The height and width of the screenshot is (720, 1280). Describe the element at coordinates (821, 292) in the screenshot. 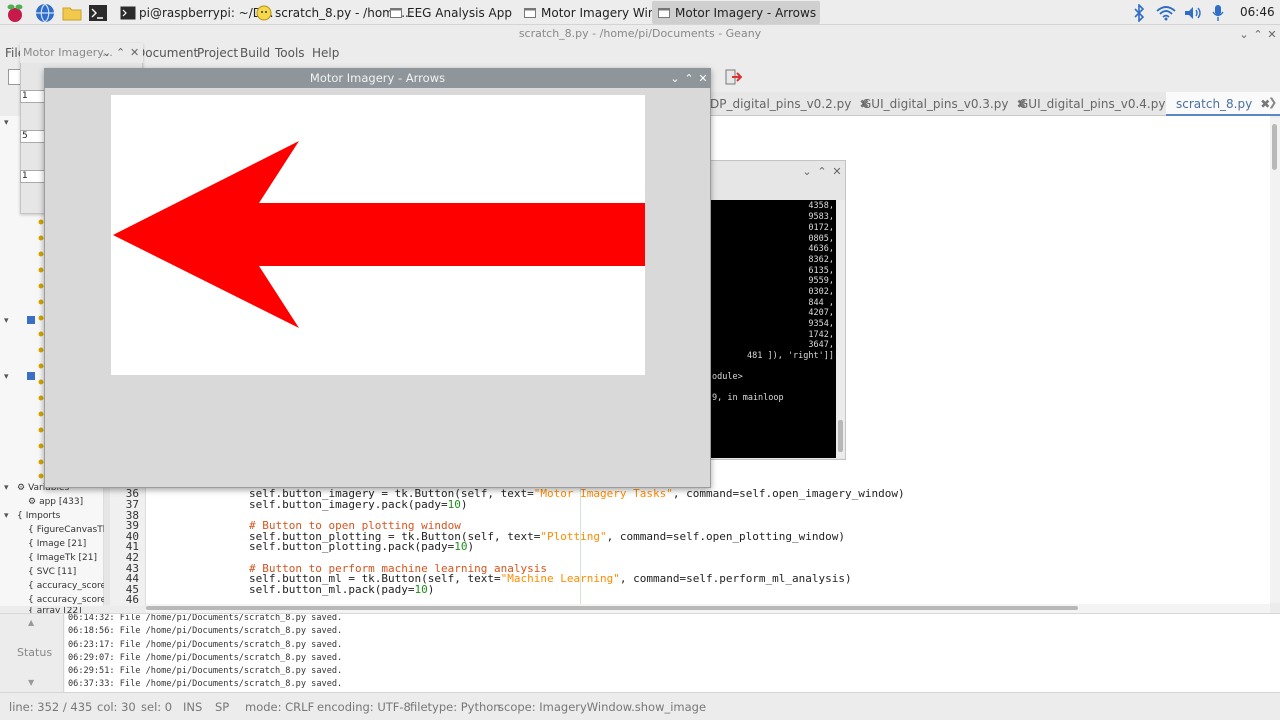

I see `console-line: 0302,` at that location.